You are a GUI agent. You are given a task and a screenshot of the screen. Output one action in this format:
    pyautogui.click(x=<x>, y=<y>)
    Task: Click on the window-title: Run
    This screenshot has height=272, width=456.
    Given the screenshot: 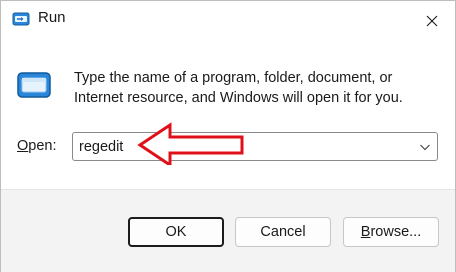 What is the action you would take?
    pyautogui.click(x=52, y=17)
    